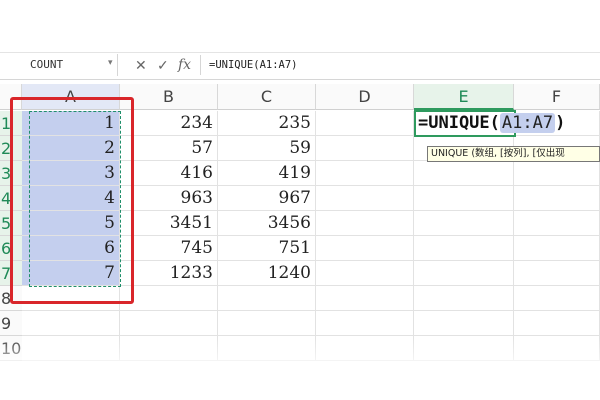 This screenshot has height=400, width=600. Describe the element at coordinates (11, 97) in the screenshot. I see `select-all-corner` at that location.